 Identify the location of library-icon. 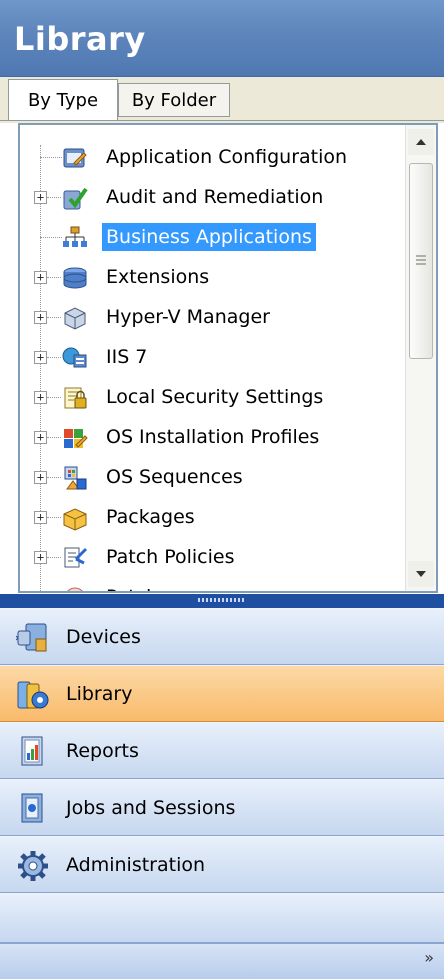
(33, 695).